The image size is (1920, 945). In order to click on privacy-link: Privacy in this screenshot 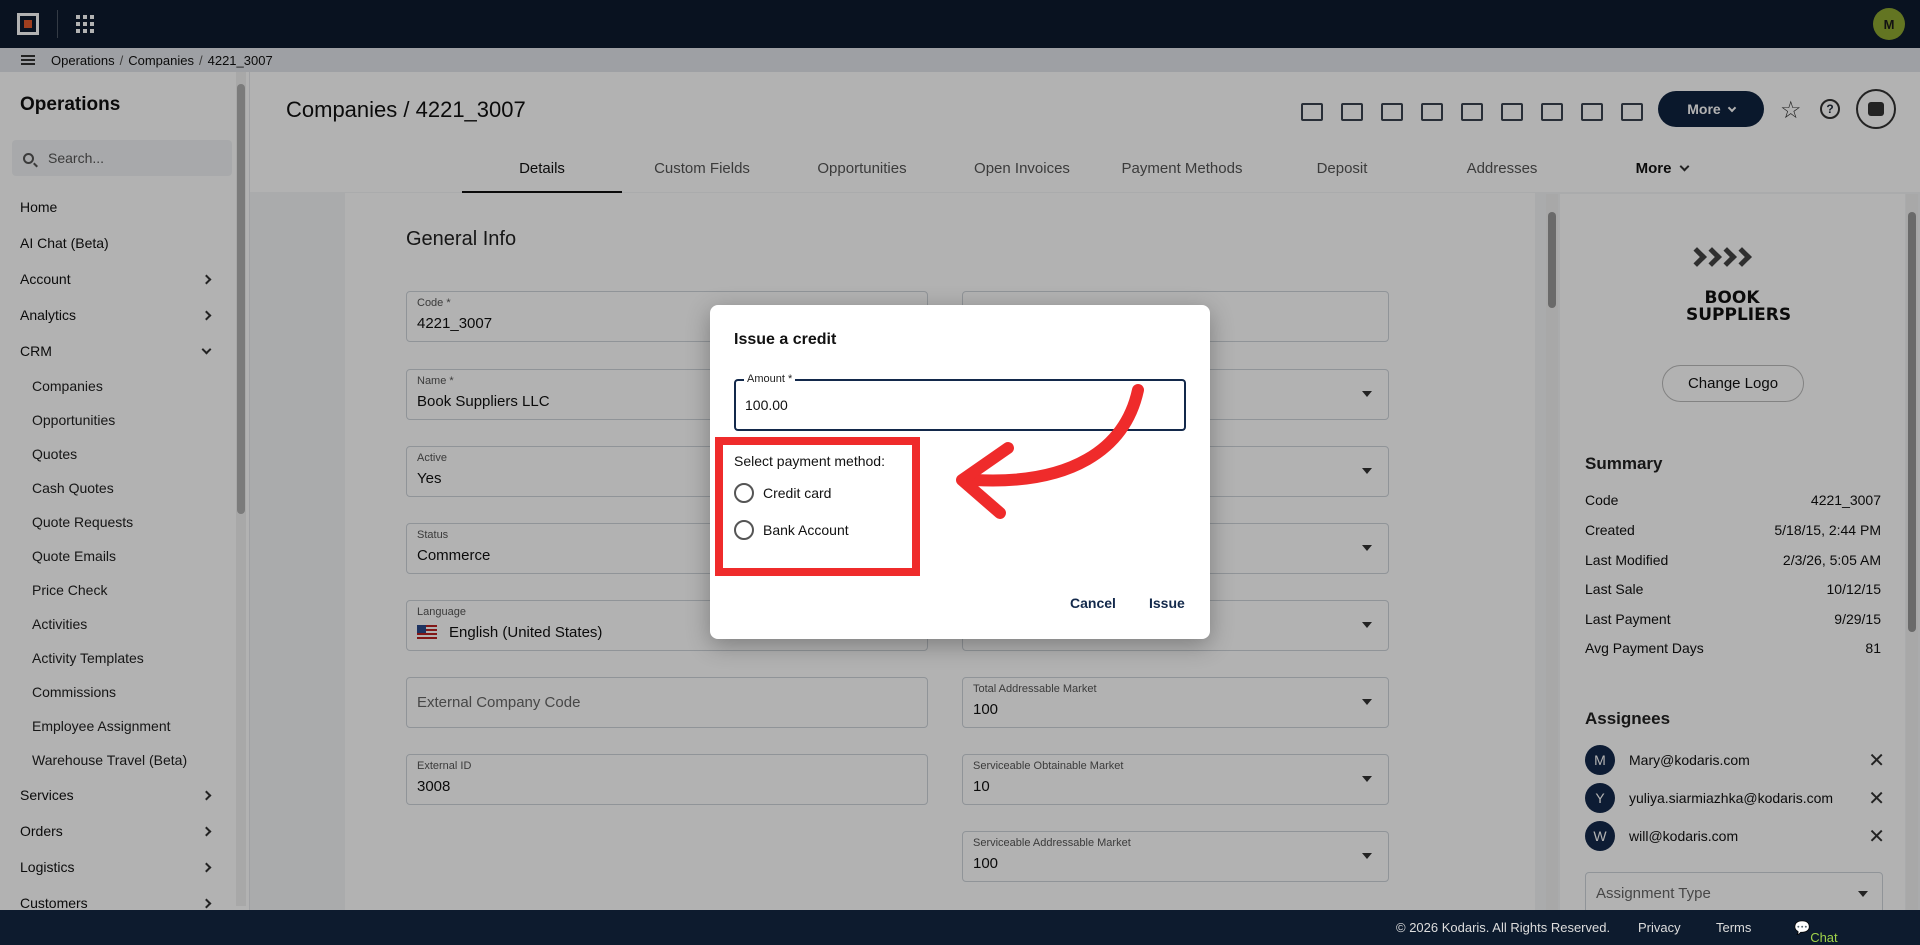, I will do `click(1659, 927)`.